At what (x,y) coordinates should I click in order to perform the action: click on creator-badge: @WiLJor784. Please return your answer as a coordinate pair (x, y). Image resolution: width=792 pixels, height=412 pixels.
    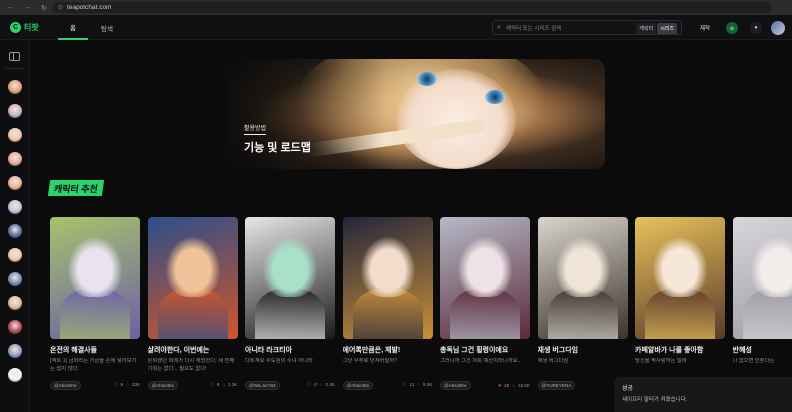
    Looking at the image, I should click on (262, 385).